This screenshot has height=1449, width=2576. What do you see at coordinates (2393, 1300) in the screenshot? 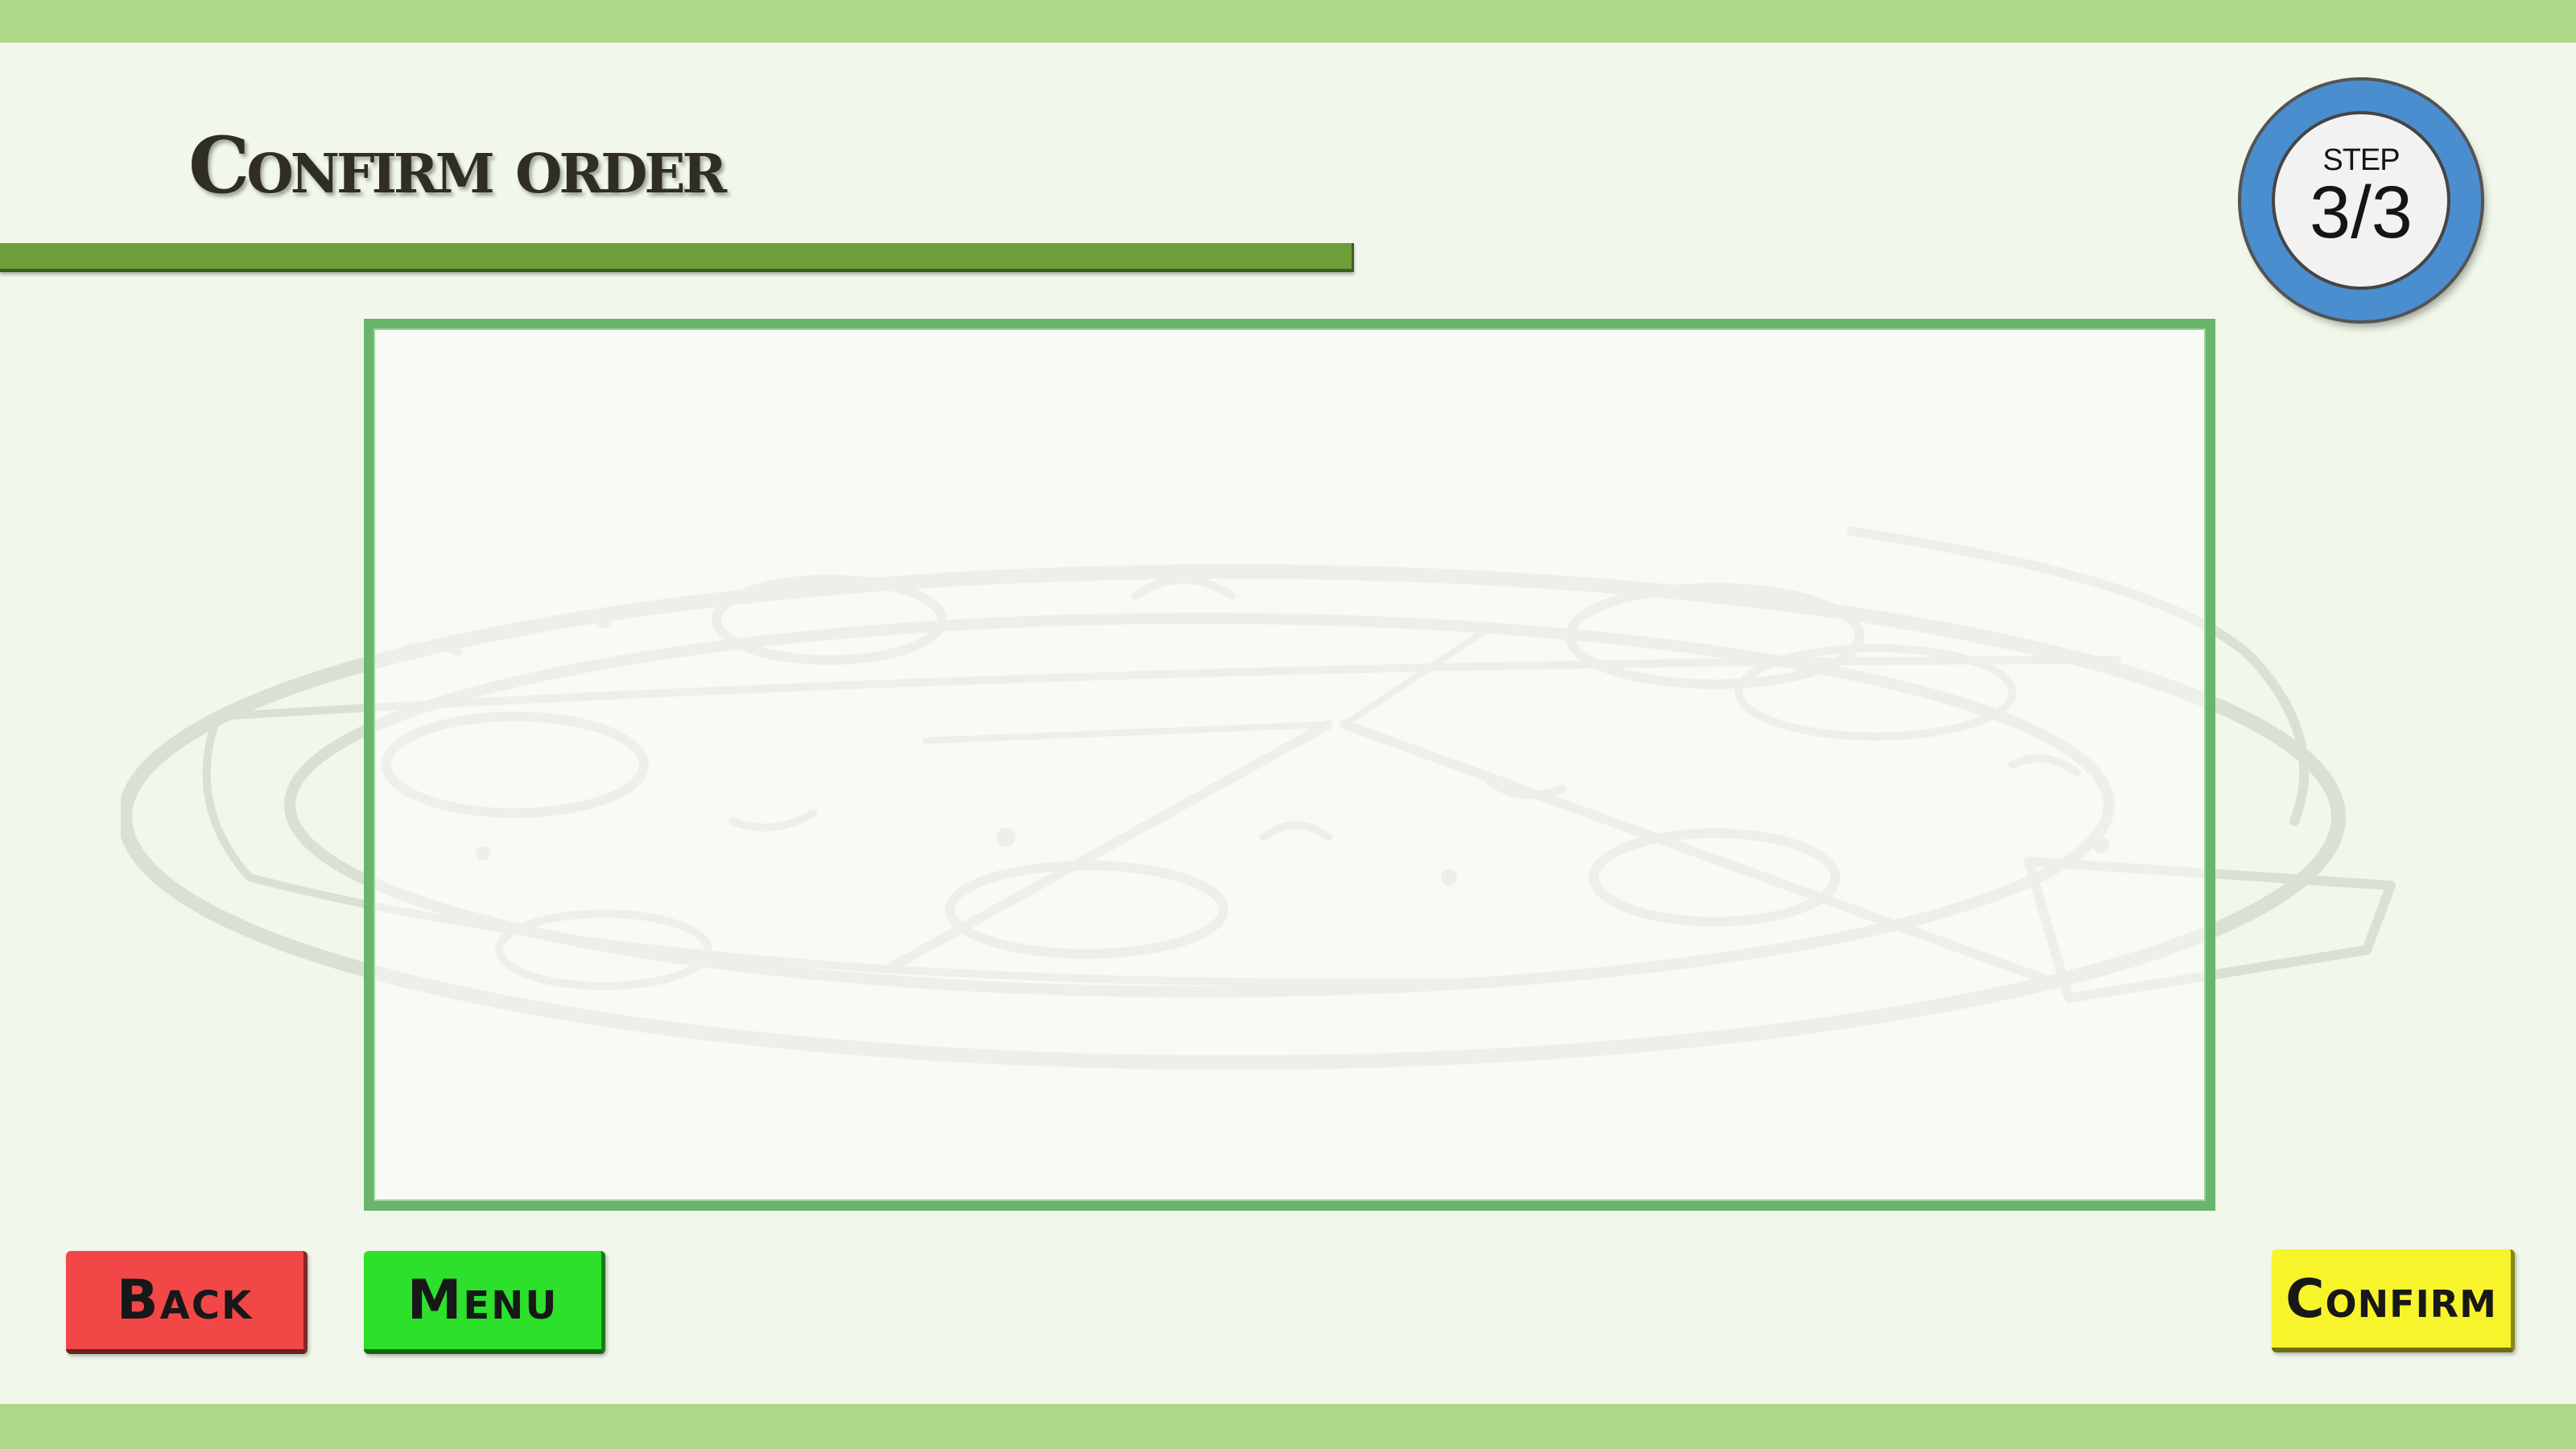
I see `confirm-button: Confirm` at bounding box center [2393, 1300].